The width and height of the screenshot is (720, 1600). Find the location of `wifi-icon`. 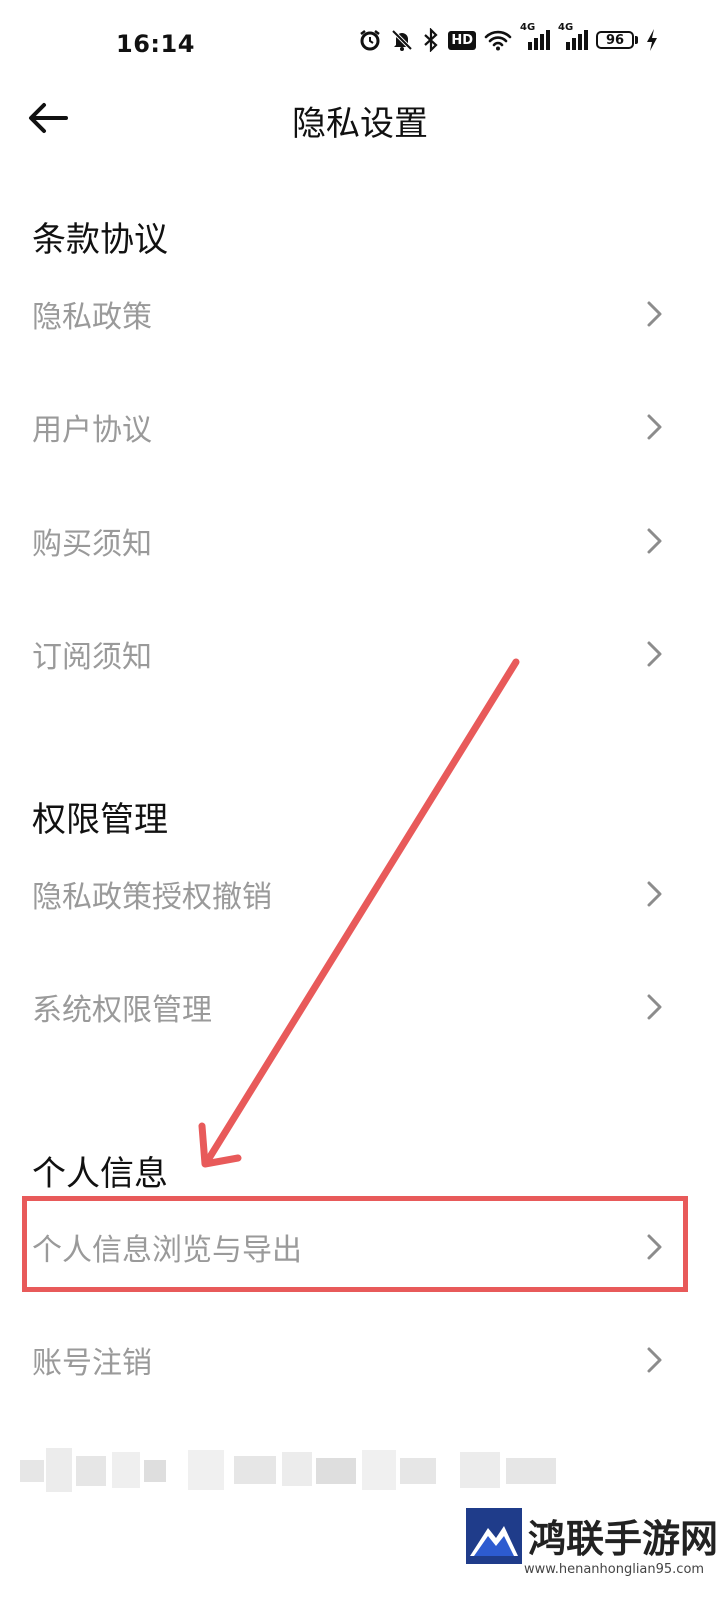

wifi-icon is located at coordinates (498, 40).